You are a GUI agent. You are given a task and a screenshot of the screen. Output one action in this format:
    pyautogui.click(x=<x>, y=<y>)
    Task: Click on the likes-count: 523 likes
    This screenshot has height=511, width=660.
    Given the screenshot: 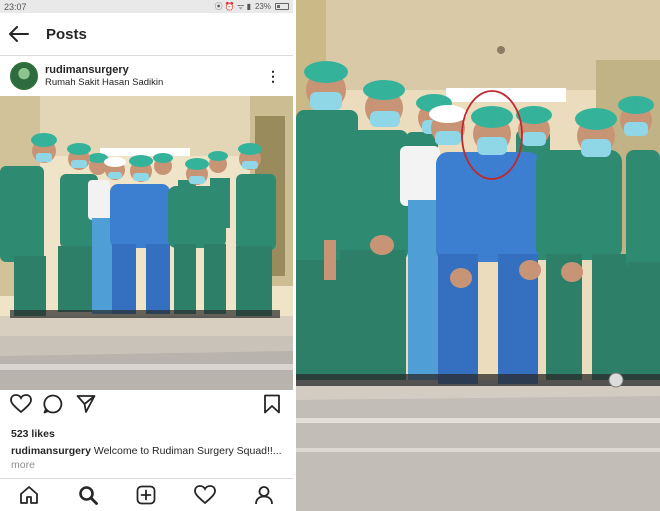 What is the action you would take?
    pyautogui.click(x=33, y=434)
    